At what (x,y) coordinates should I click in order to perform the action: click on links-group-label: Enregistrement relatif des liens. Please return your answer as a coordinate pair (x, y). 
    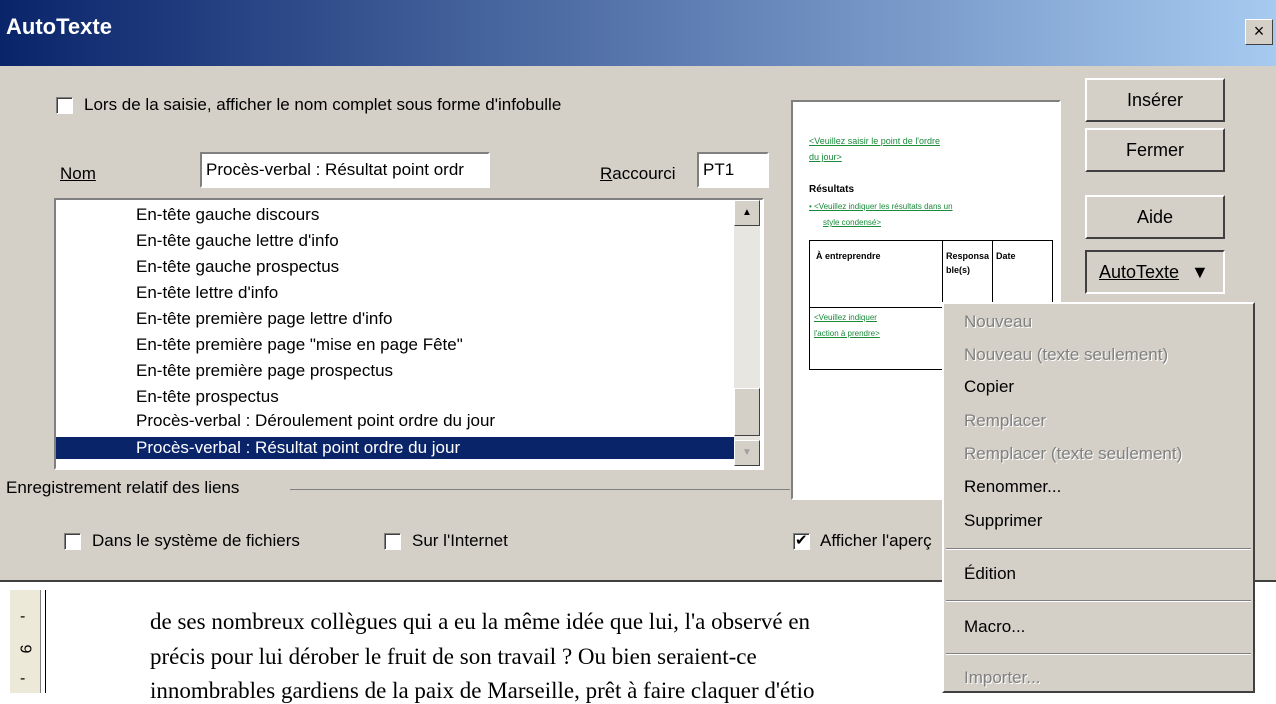
    Looking at the image, I should click on (123, 487).